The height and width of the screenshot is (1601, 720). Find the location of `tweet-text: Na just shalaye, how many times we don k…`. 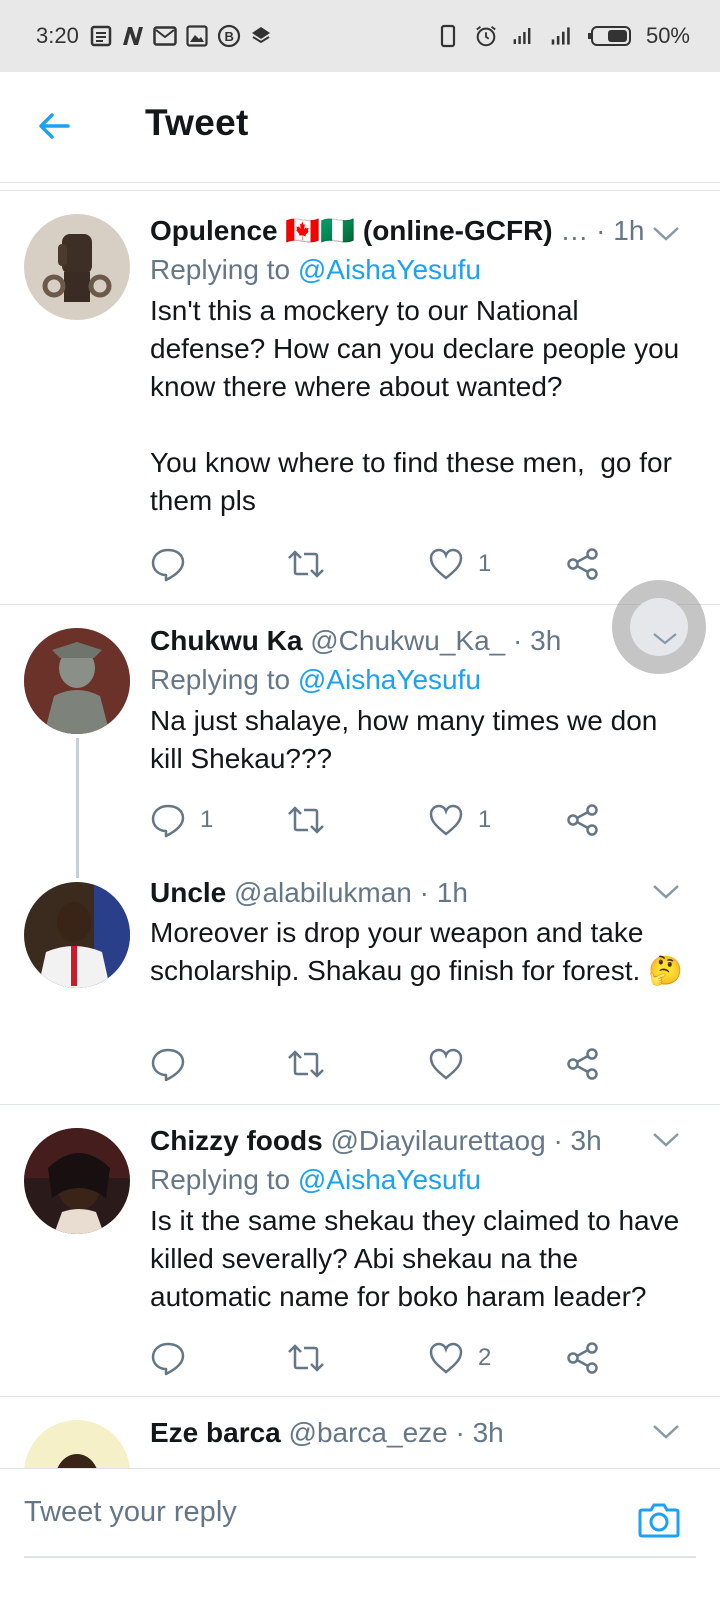

tweet-text: Na just shalaye, how many times we don k… is located at coordinates (408, 739).